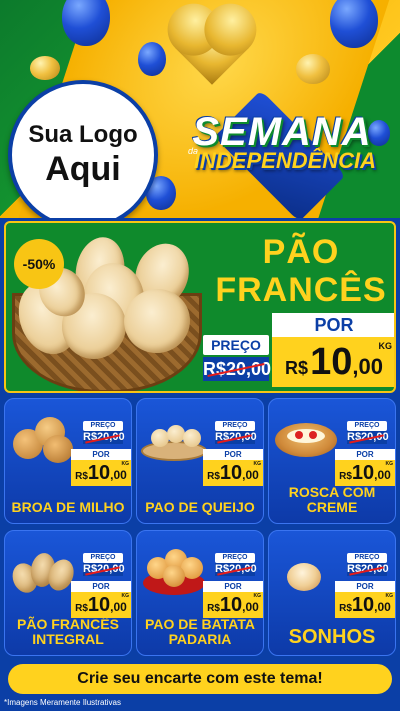 Image resolution: width=400 pixels, height=711 pixels. Describe the element at coordinates (332, 637) in the screenshot. I see `product-name: SONHOS` at that location.